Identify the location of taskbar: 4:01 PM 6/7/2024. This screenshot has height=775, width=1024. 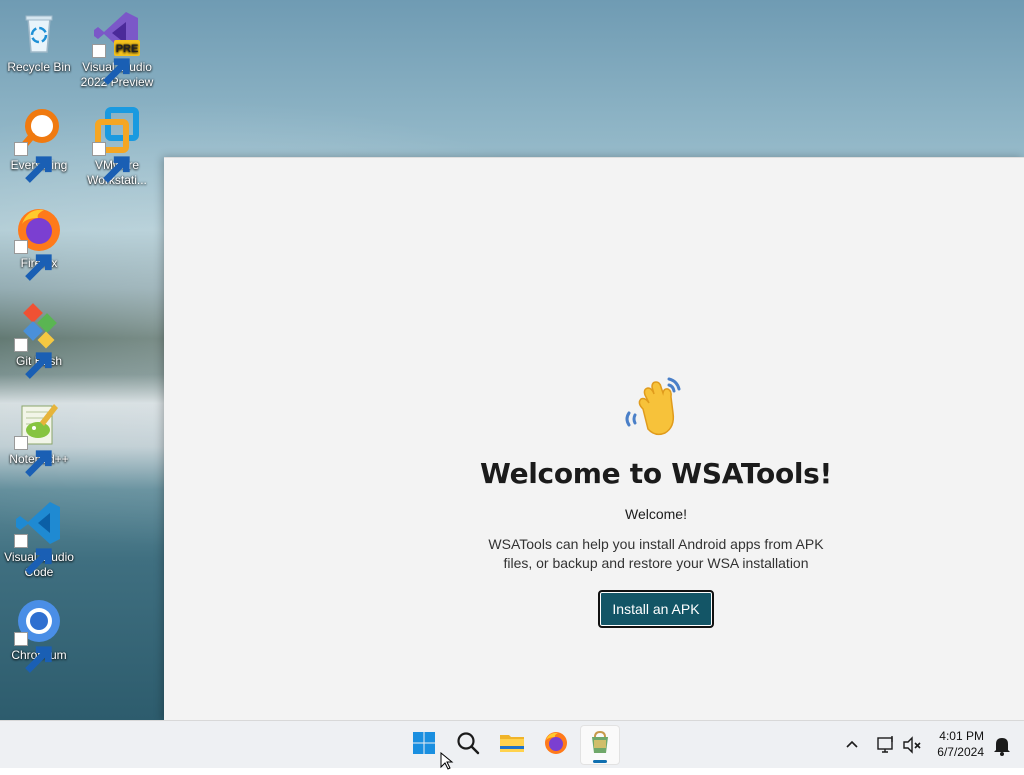
(512, 744).